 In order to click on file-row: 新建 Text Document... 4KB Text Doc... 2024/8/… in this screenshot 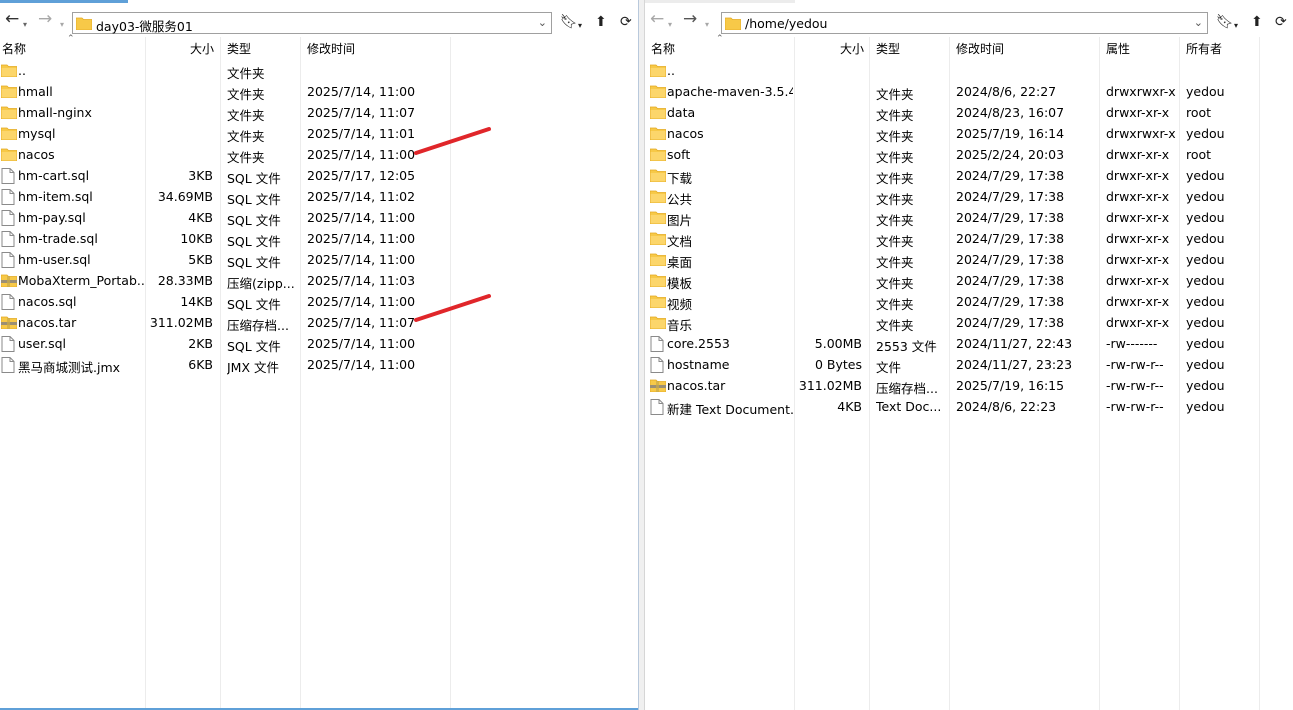, I will do `click(969, 406)`.